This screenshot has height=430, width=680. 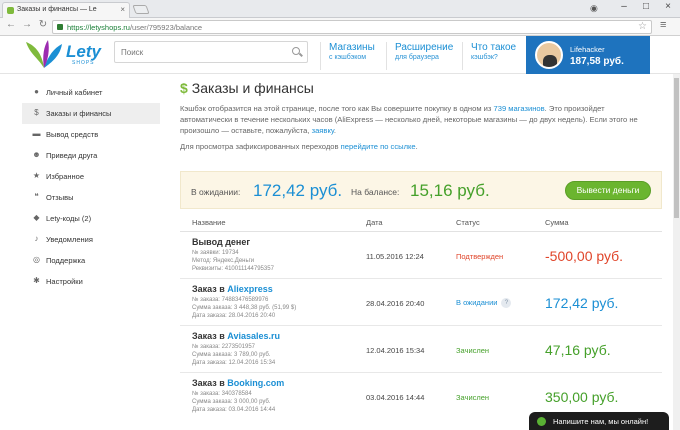 I want to click on profile-icon: ◉, so click(x=594, y=8).